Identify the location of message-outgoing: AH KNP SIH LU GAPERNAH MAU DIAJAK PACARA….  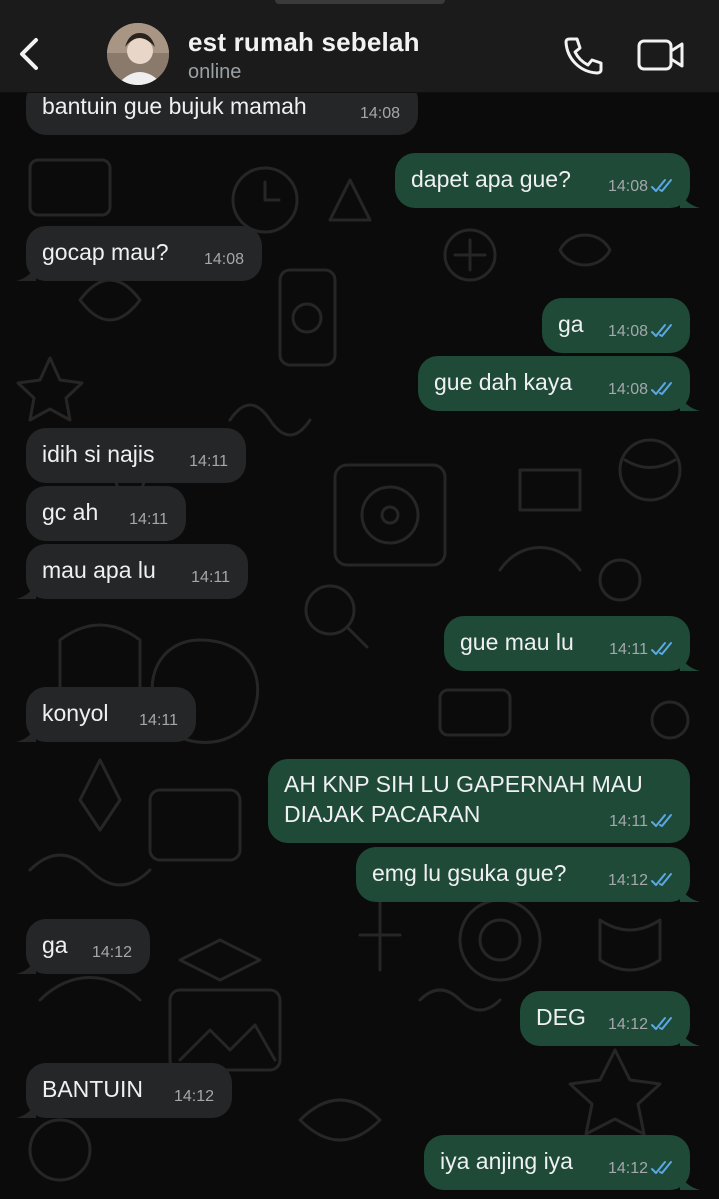
(479, 801).